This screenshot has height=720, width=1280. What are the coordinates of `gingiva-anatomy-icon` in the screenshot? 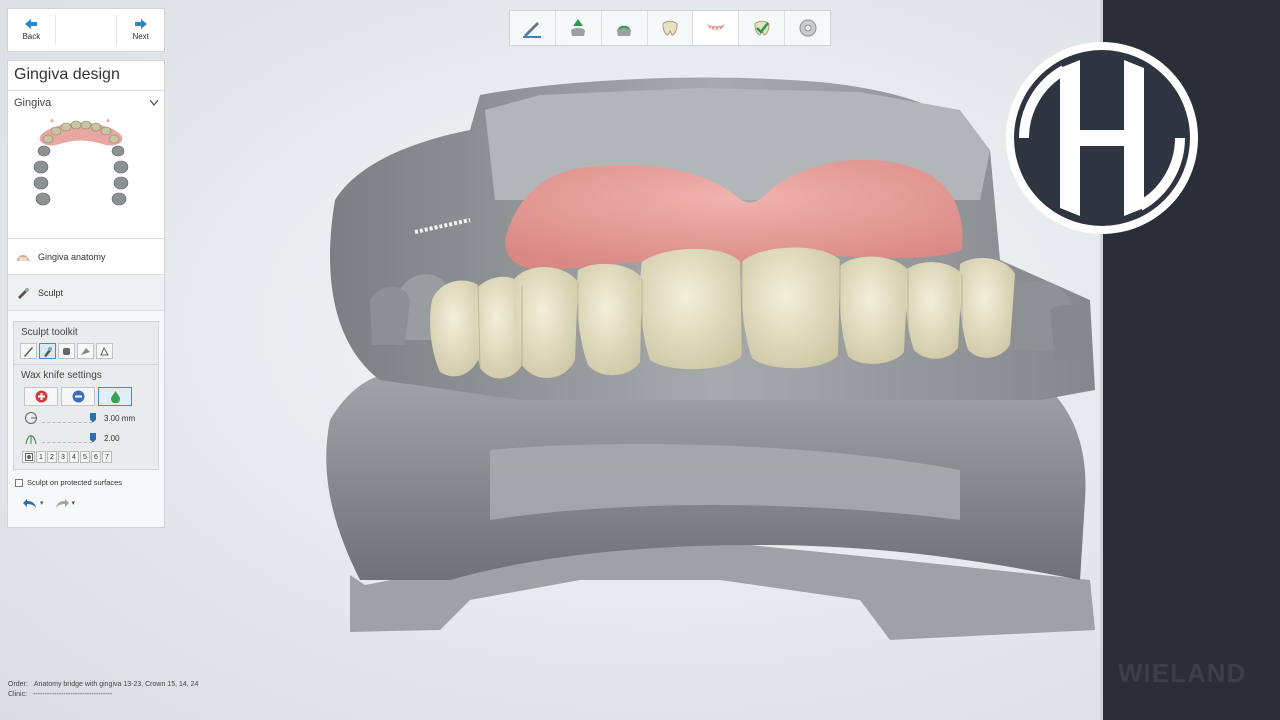 It's located at (23, 257).